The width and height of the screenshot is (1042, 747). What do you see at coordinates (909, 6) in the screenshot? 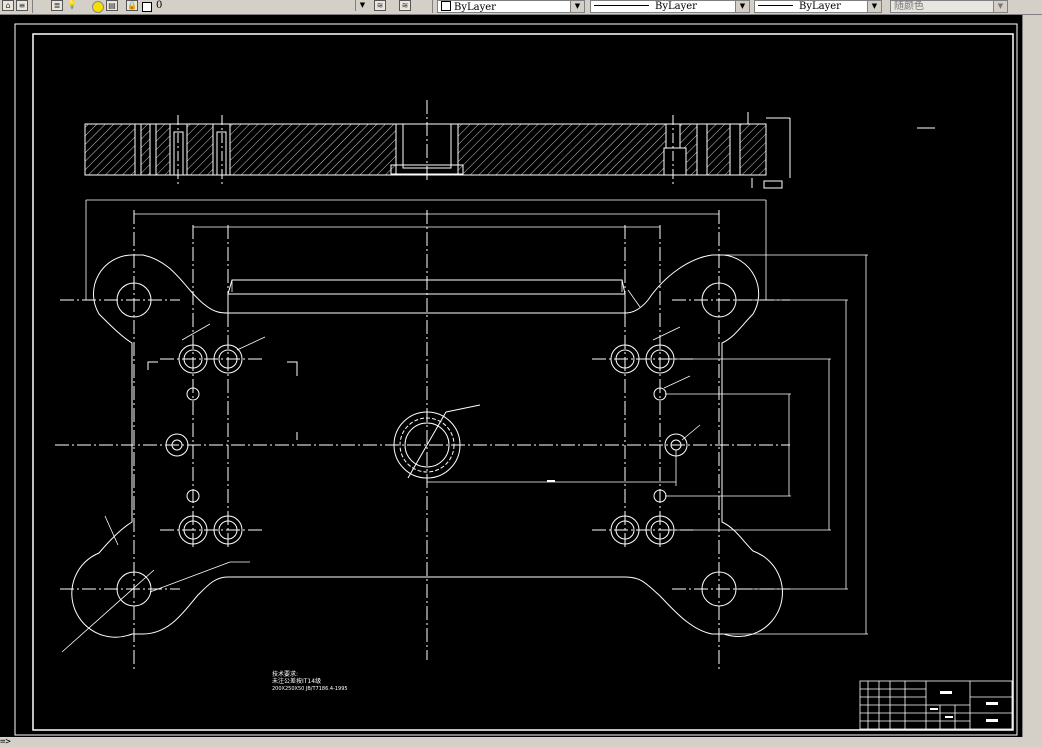
I see `plotstyle-value: 随颜色` at bounding box center [909, 6].